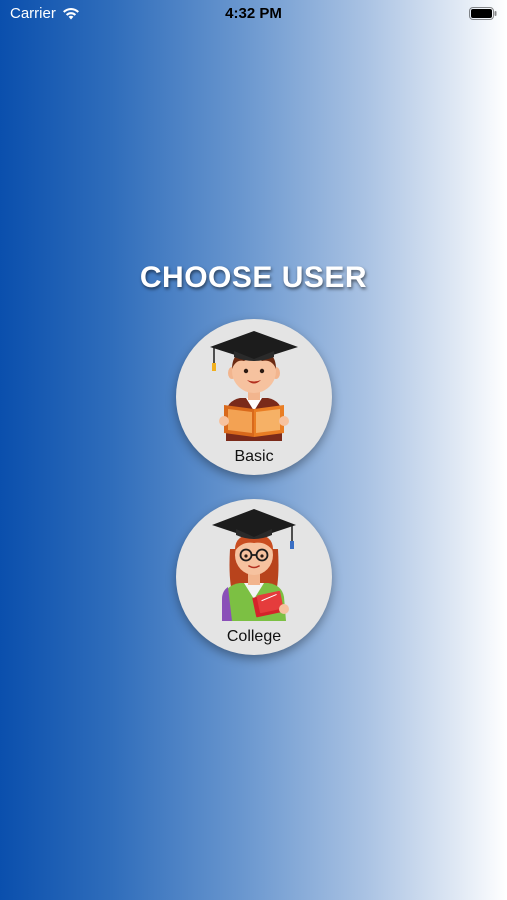  Describe the element at coordinates (254, 636) in the screenshot. I see `college-label: College` at that location.